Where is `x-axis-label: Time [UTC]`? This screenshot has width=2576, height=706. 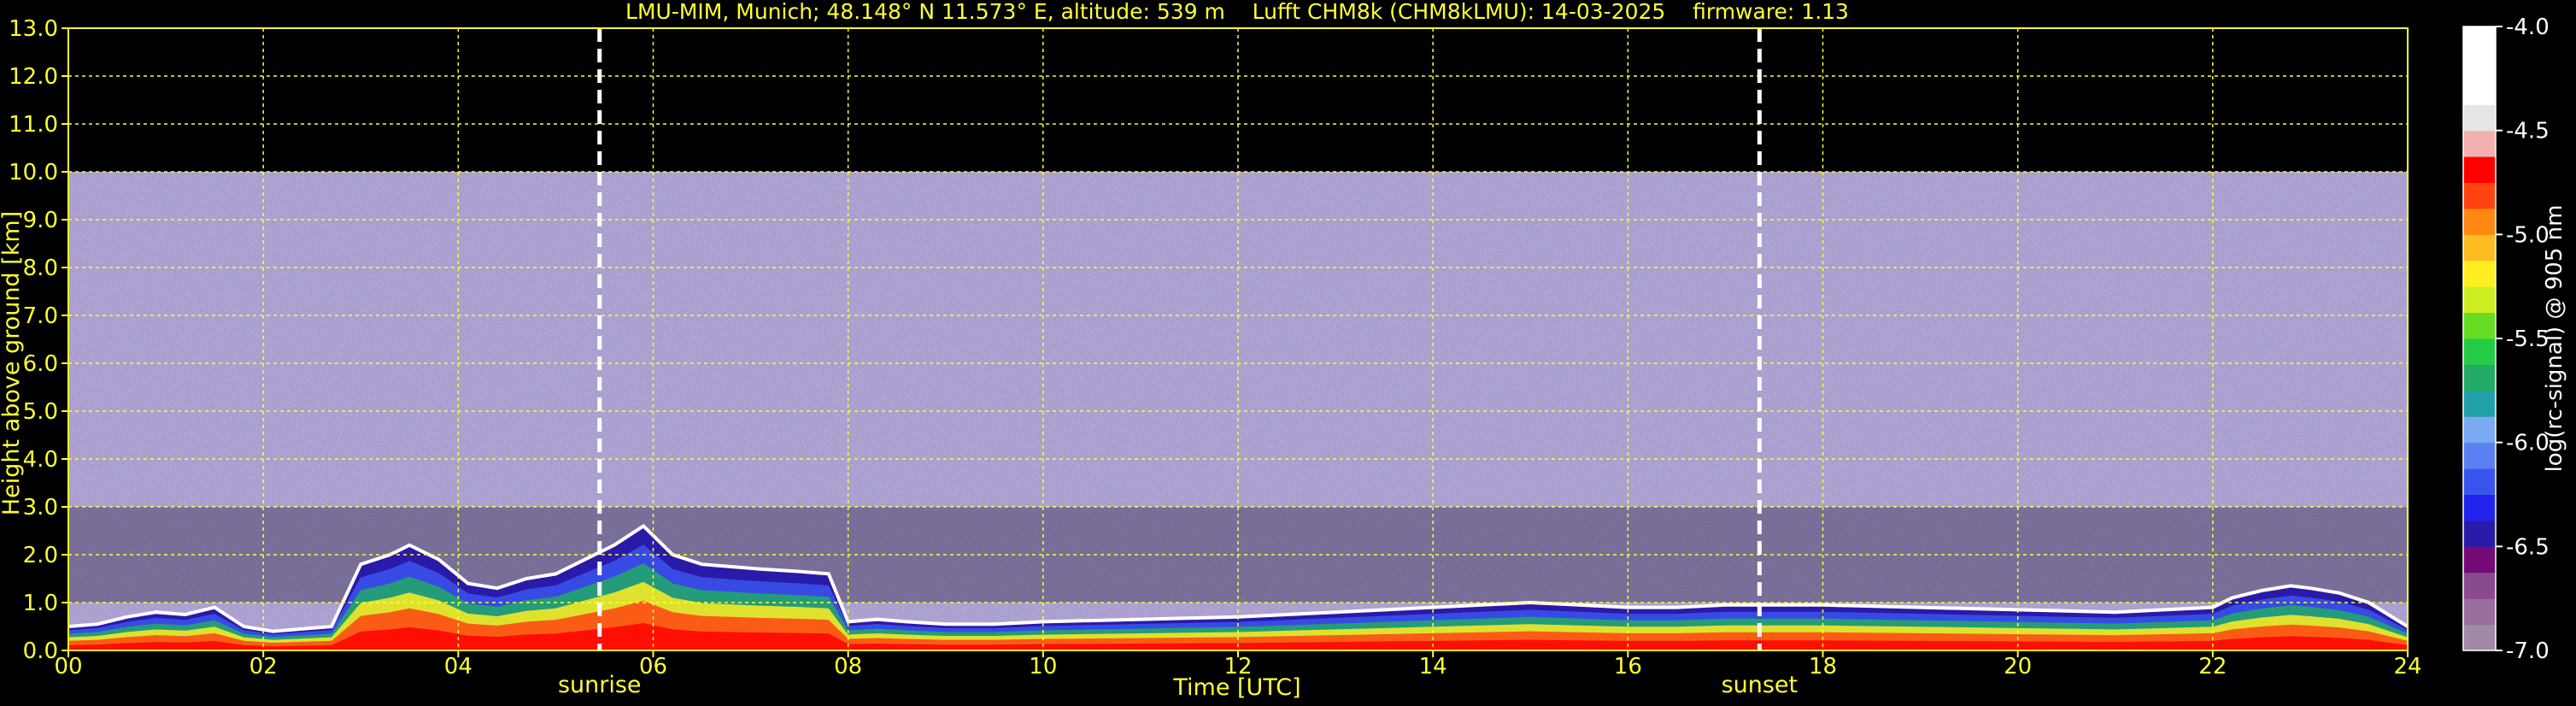 x-axis-label: Time [UTC] is located at coordinates (1236, 687).